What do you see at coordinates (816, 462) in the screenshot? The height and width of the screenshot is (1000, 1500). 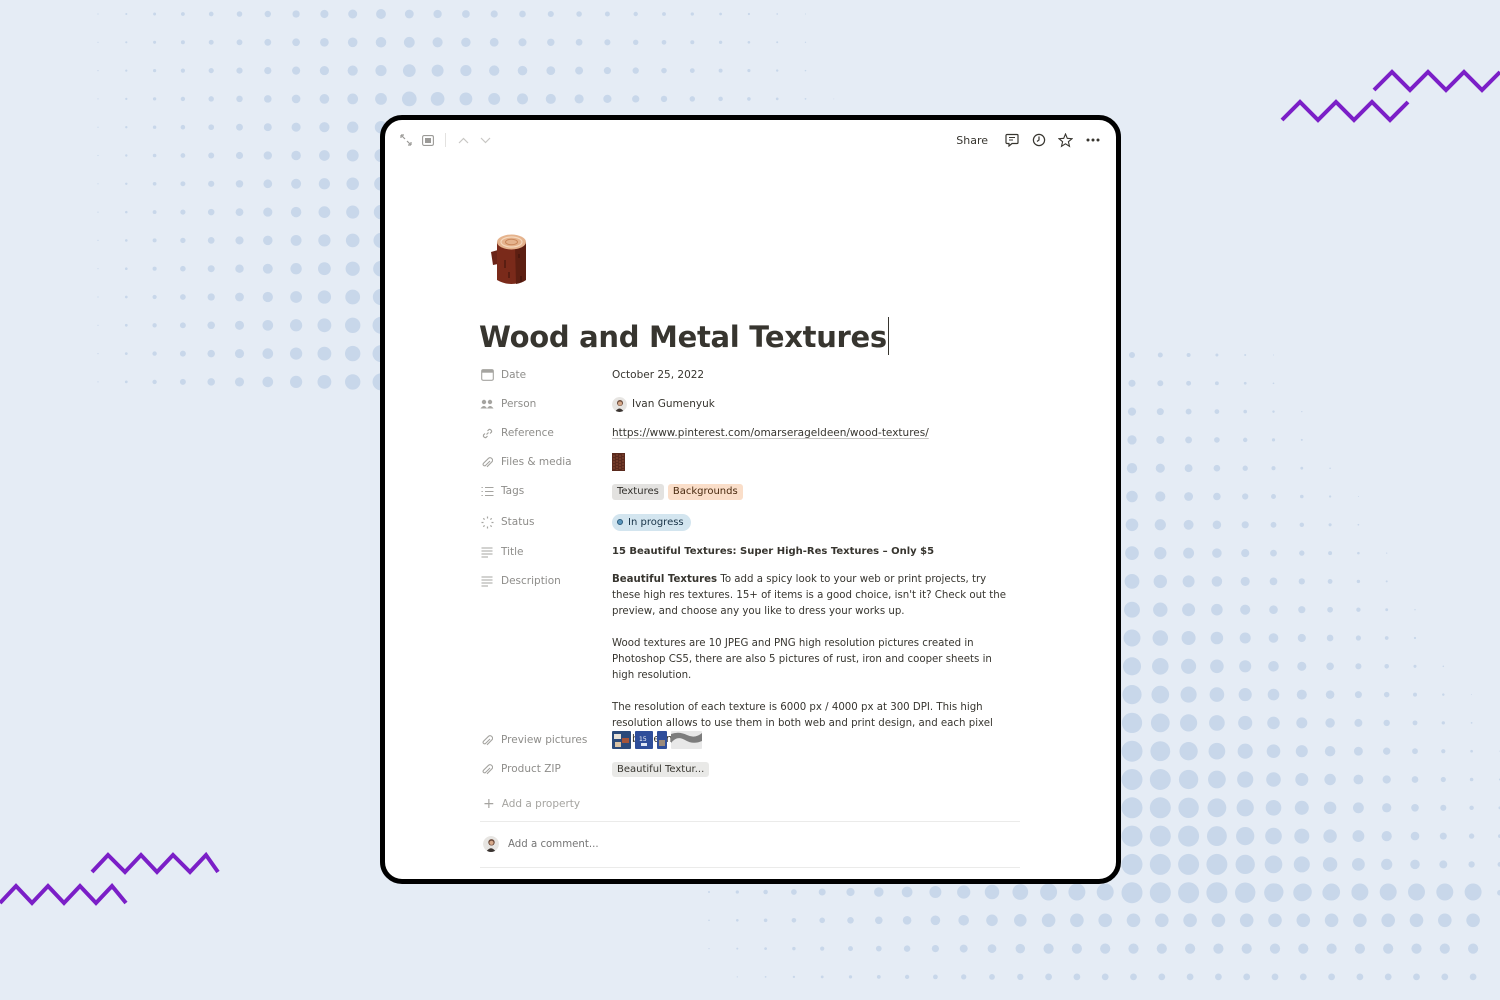 I see `files-value` at bounding box center [816, 462].